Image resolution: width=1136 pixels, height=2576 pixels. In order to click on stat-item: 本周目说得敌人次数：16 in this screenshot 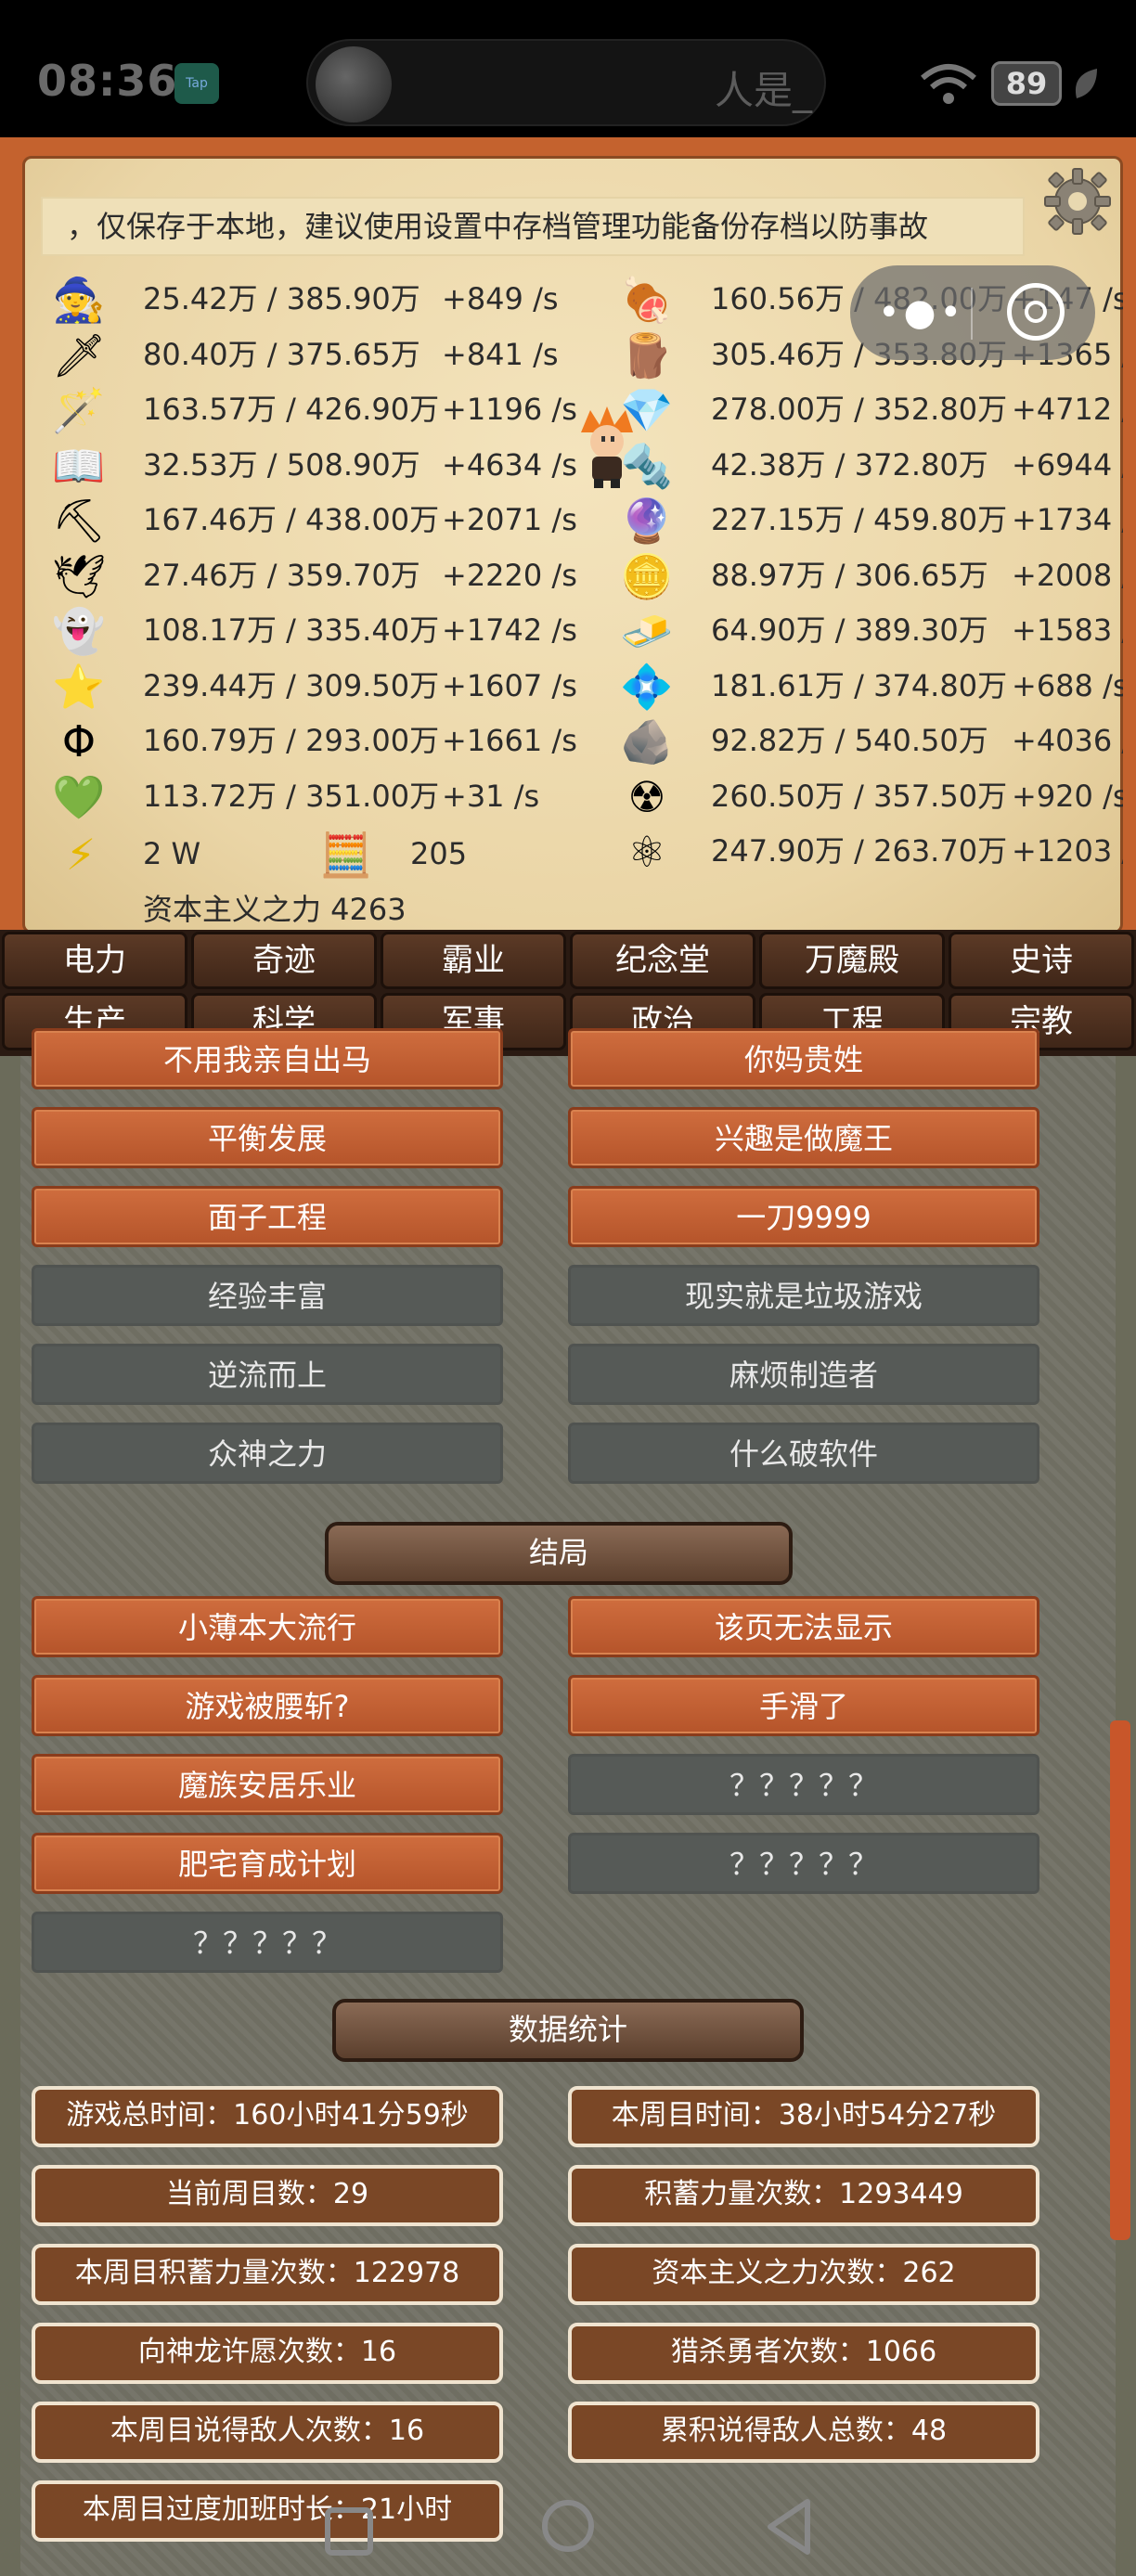, I will do `click(267, 2432)`.